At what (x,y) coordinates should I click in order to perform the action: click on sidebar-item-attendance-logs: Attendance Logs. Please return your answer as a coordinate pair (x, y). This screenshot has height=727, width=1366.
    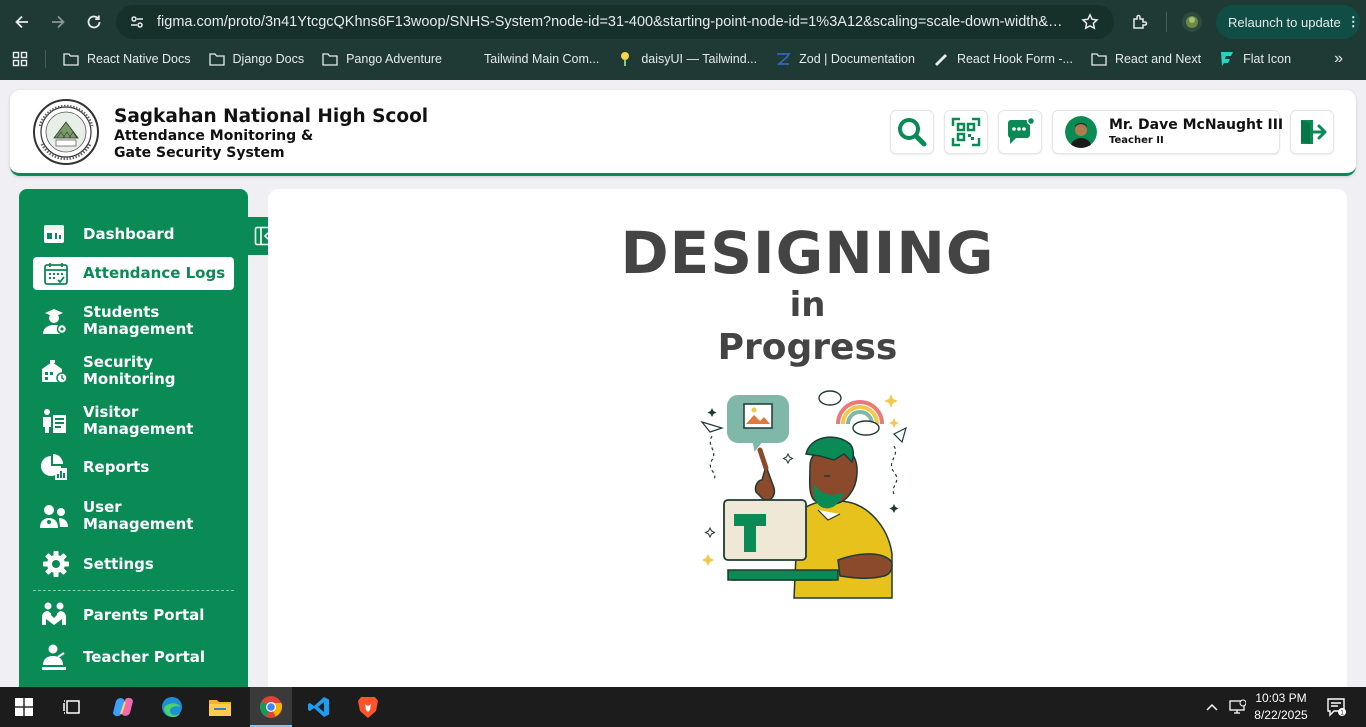
    Looking at the image, I should click on (133, 273).